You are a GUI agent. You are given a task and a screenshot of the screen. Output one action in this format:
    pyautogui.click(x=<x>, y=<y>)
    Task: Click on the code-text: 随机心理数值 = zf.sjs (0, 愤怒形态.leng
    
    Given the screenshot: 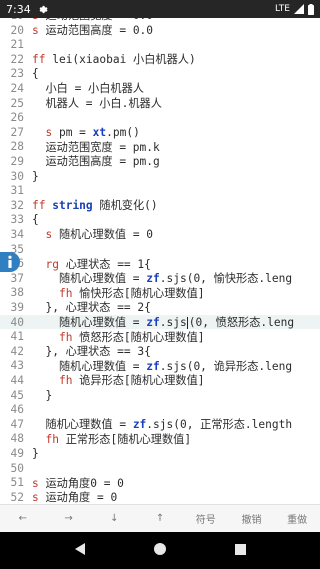 What is the action you would take?
    pyautogui.click(x=162, y=322)
    